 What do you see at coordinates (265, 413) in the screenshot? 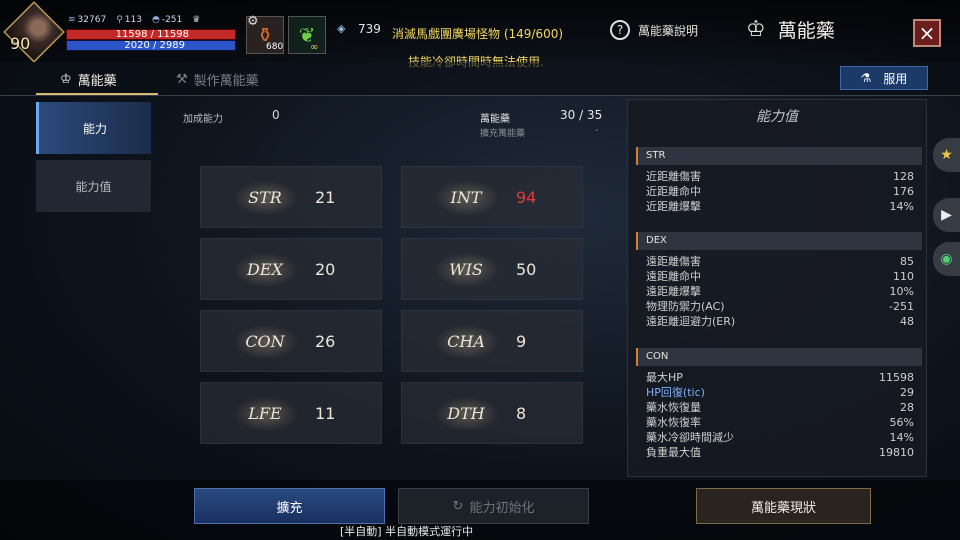
I see `stat-name: LFE` at bounding box center [265, 413].